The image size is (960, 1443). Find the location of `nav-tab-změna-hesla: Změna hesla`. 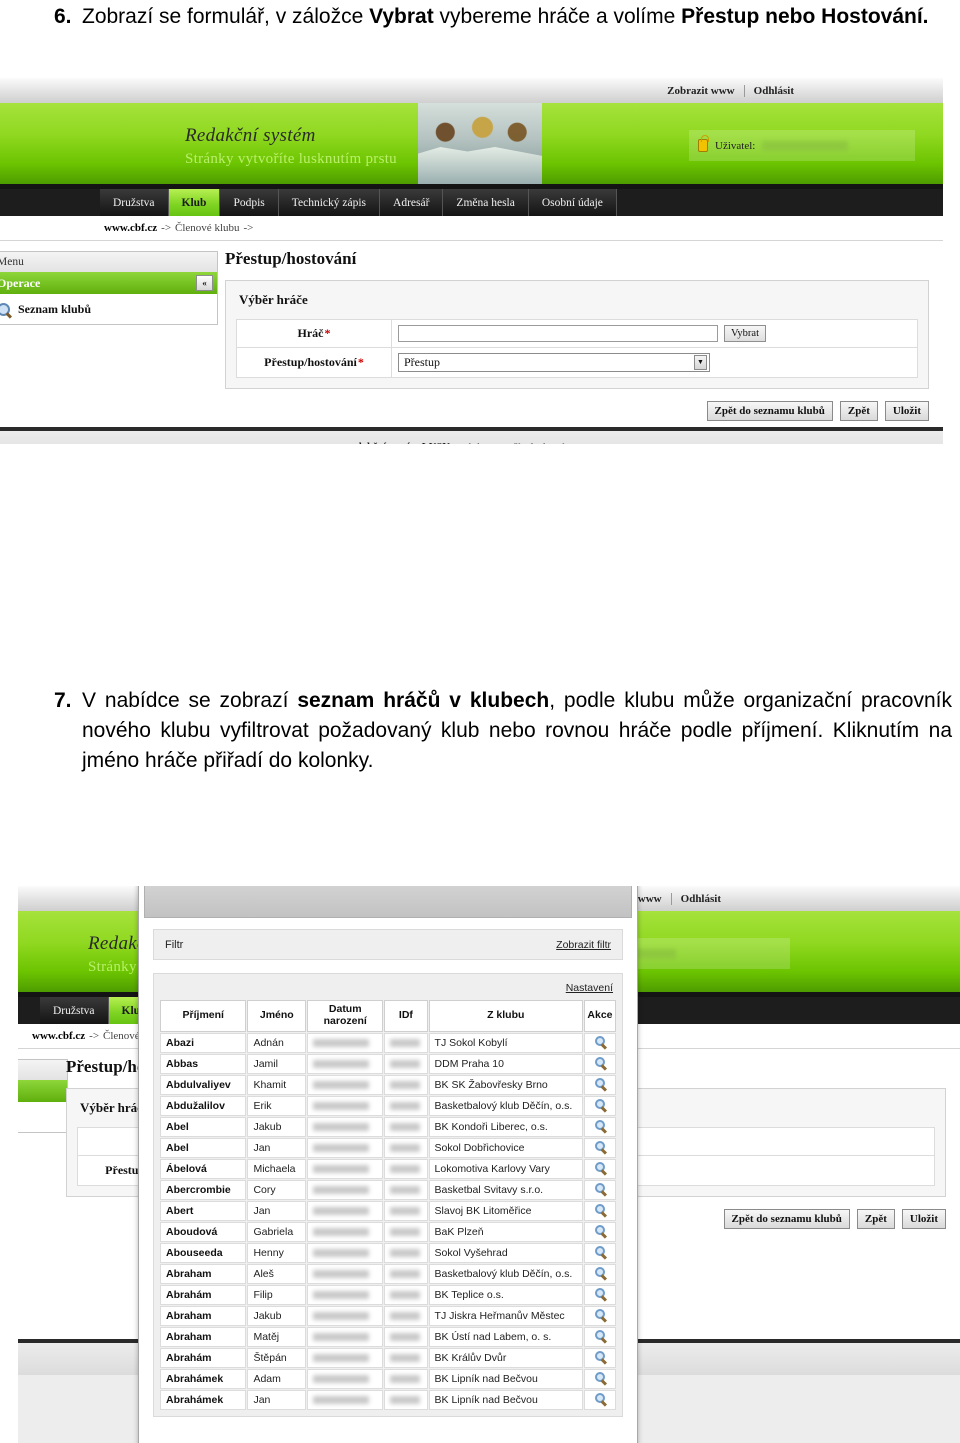

nav-tab-změna-hesla: Změna hesla is located at coordinates (486, 202).